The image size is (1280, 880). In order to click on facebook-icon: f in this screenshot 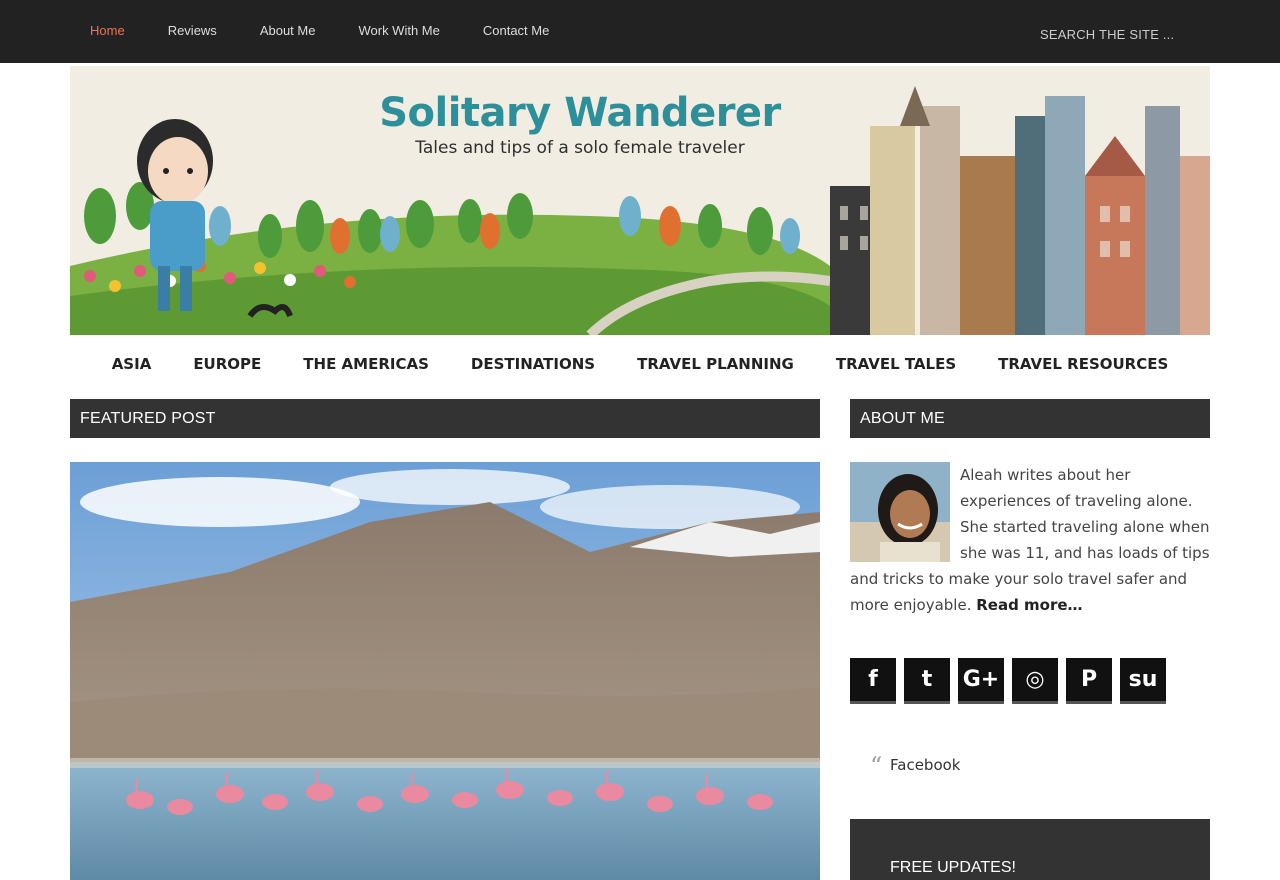, I will do `click(873, 681)`.